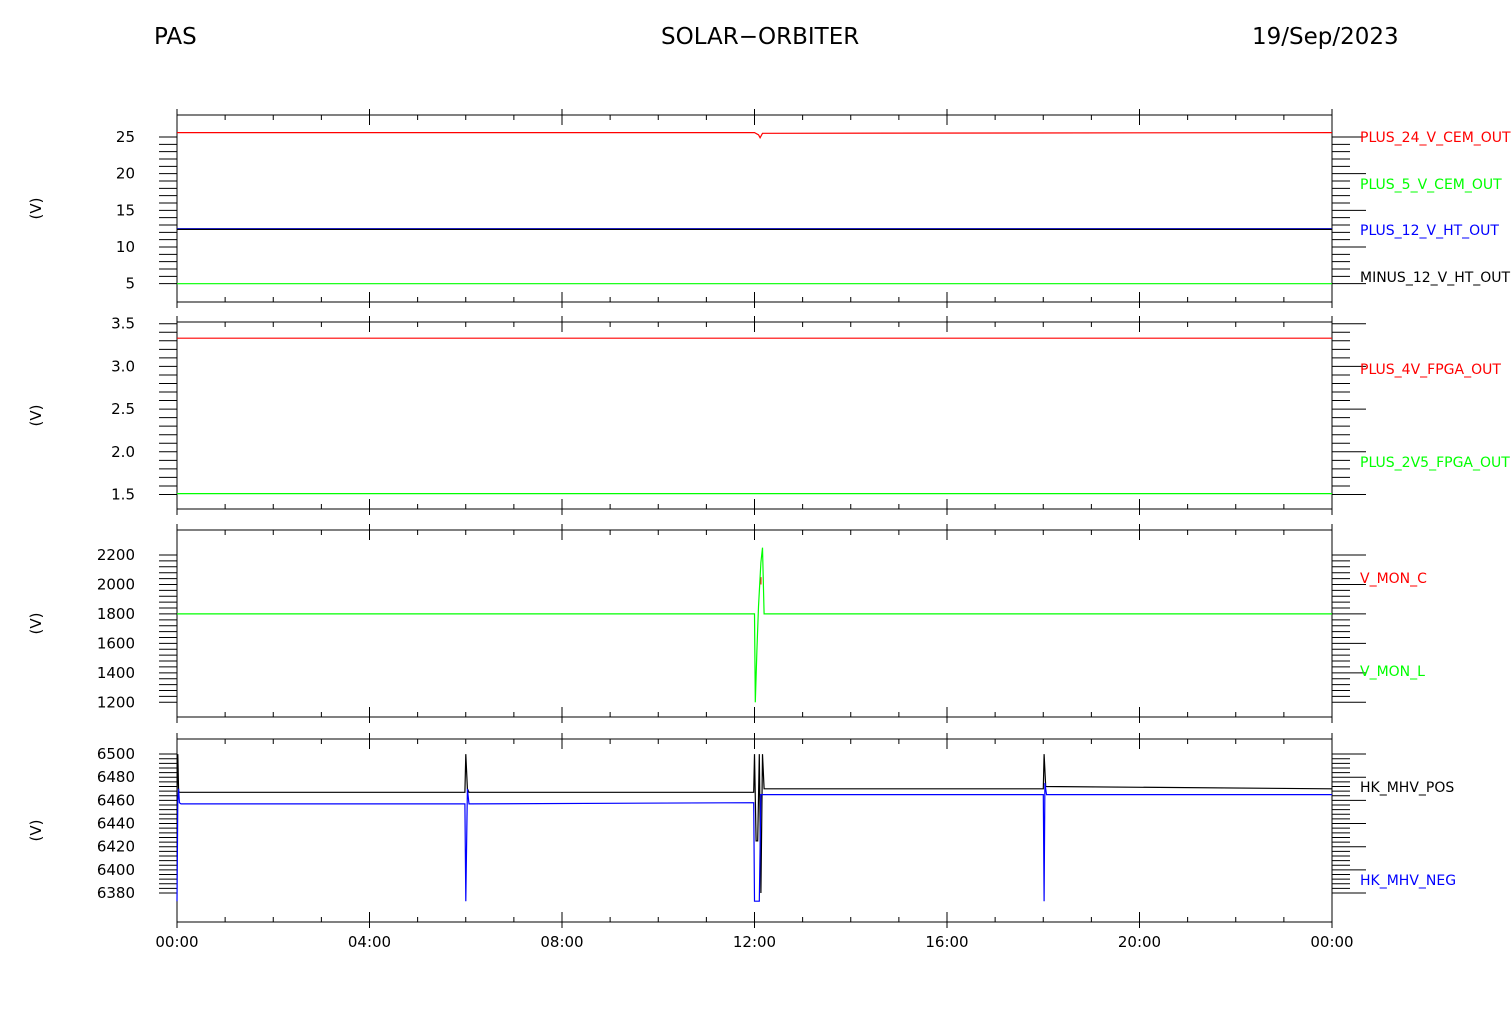  Describe the element at coordinates (116, 870) in the screenshot. I see `y-tick-label: 6400` at that location.